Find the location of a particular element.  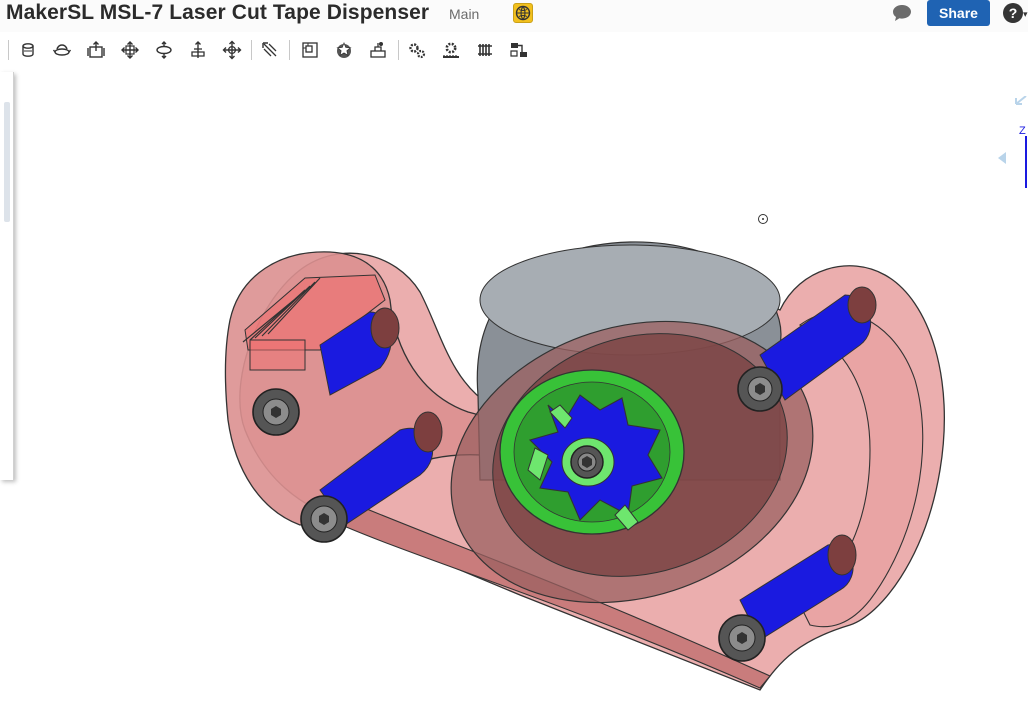

view-cube: Z is located at coordinates (1011, 145).